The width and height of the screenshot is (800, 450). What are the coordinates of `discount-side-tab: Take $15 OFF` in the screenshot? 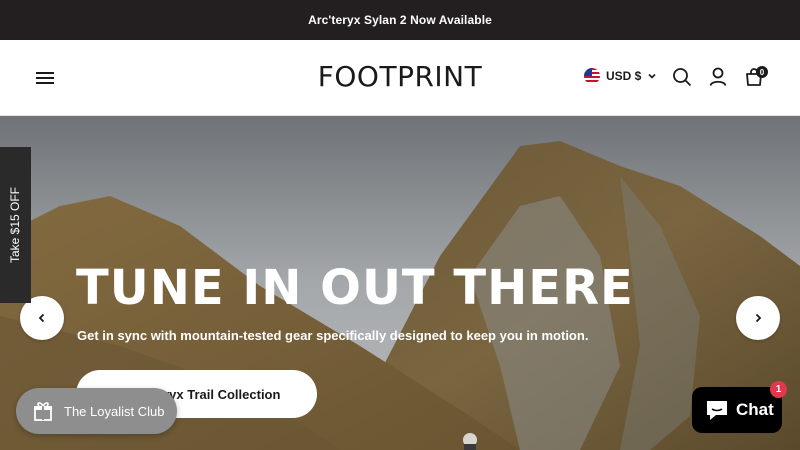 It's located at (15, 225).